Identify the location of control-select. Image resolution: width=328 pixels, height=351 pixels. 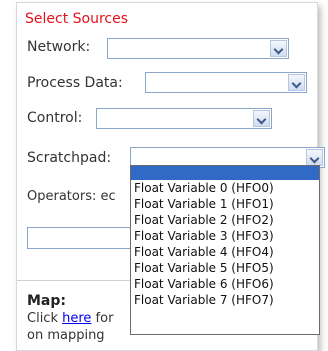
(184, 118).